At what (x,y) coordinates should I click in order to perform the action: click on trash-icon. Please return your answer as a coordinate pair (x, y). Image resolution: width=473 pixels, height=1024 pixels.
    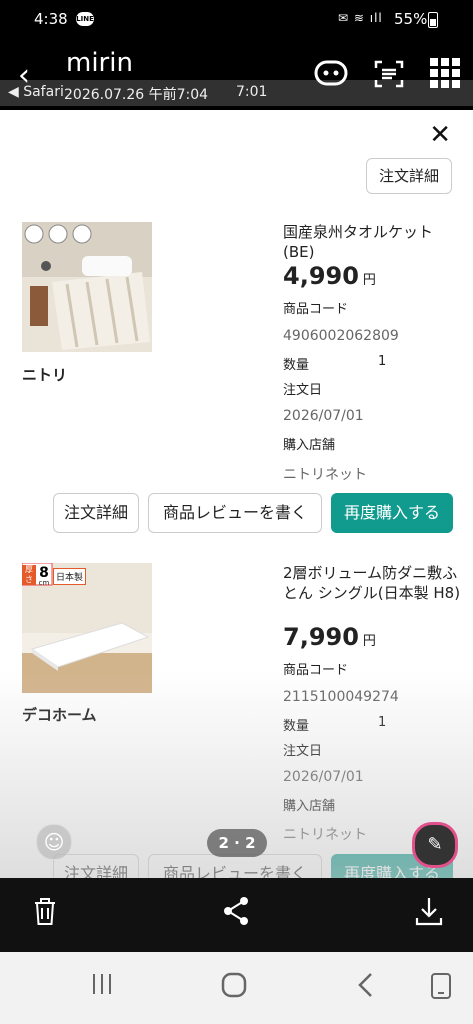
    Looking at the image, I should click on (45, 914).